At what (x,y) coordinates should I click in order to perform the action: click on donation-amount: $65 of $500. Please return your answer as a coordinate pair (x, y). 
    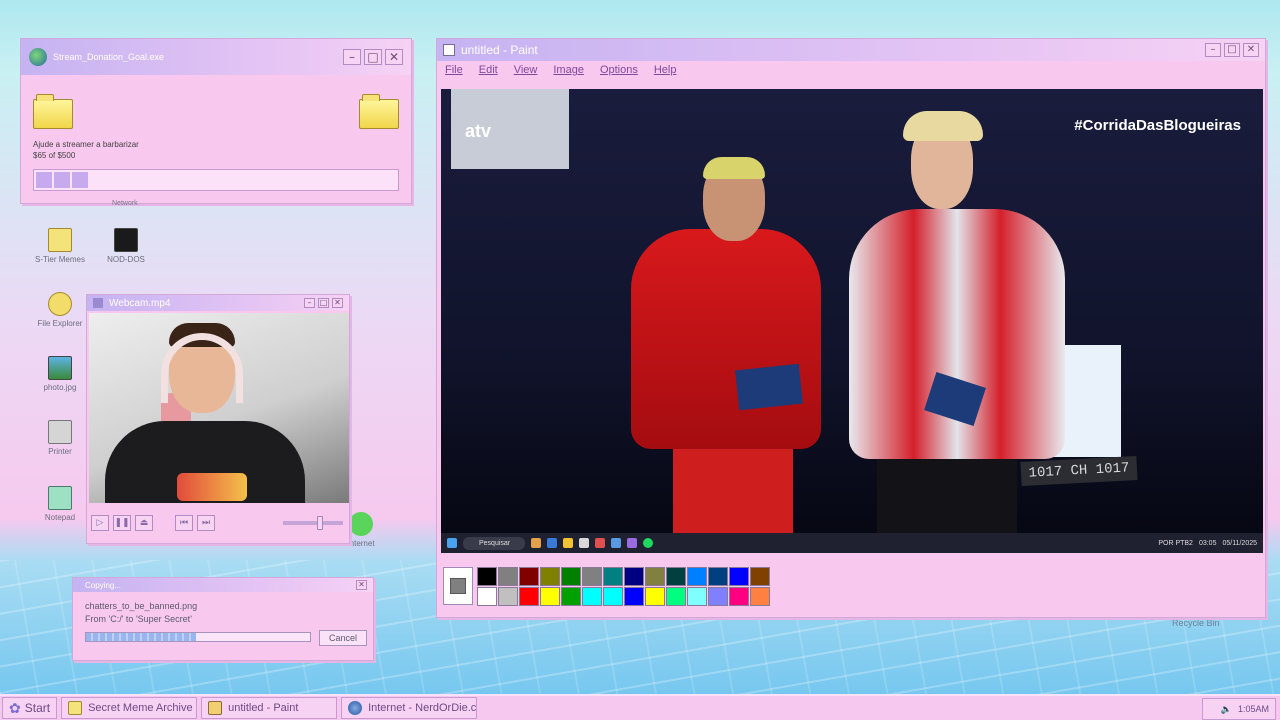
    Looking at the image, I should click on (54, 155).